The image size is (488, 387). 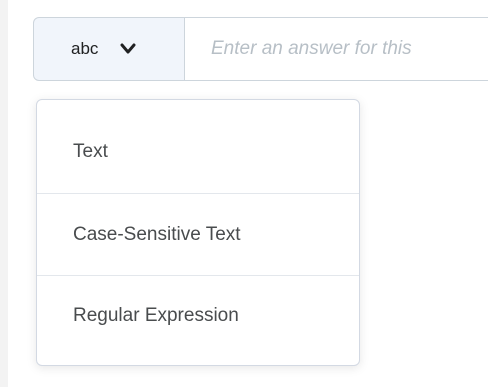 I want to click on answer-input, so click(x=336, y=49).